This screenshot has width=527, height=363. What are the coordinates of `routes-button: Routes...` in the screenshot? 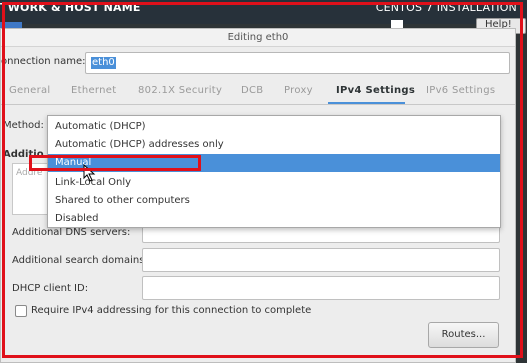 It's located at (463, 335).